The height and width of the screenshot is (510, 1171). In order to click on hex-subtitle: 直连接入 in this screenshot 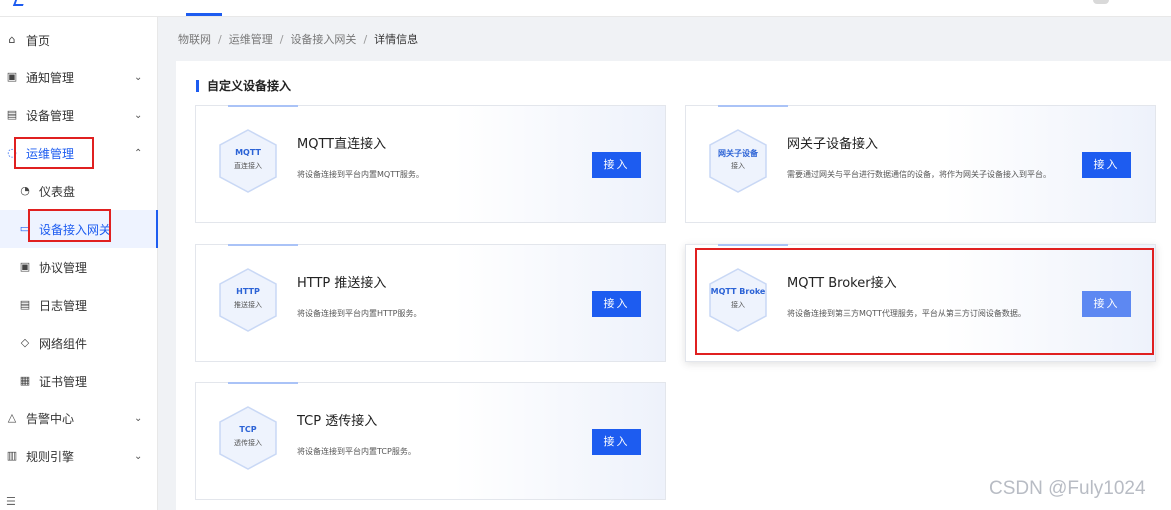, I will do `click(248, 166)`.